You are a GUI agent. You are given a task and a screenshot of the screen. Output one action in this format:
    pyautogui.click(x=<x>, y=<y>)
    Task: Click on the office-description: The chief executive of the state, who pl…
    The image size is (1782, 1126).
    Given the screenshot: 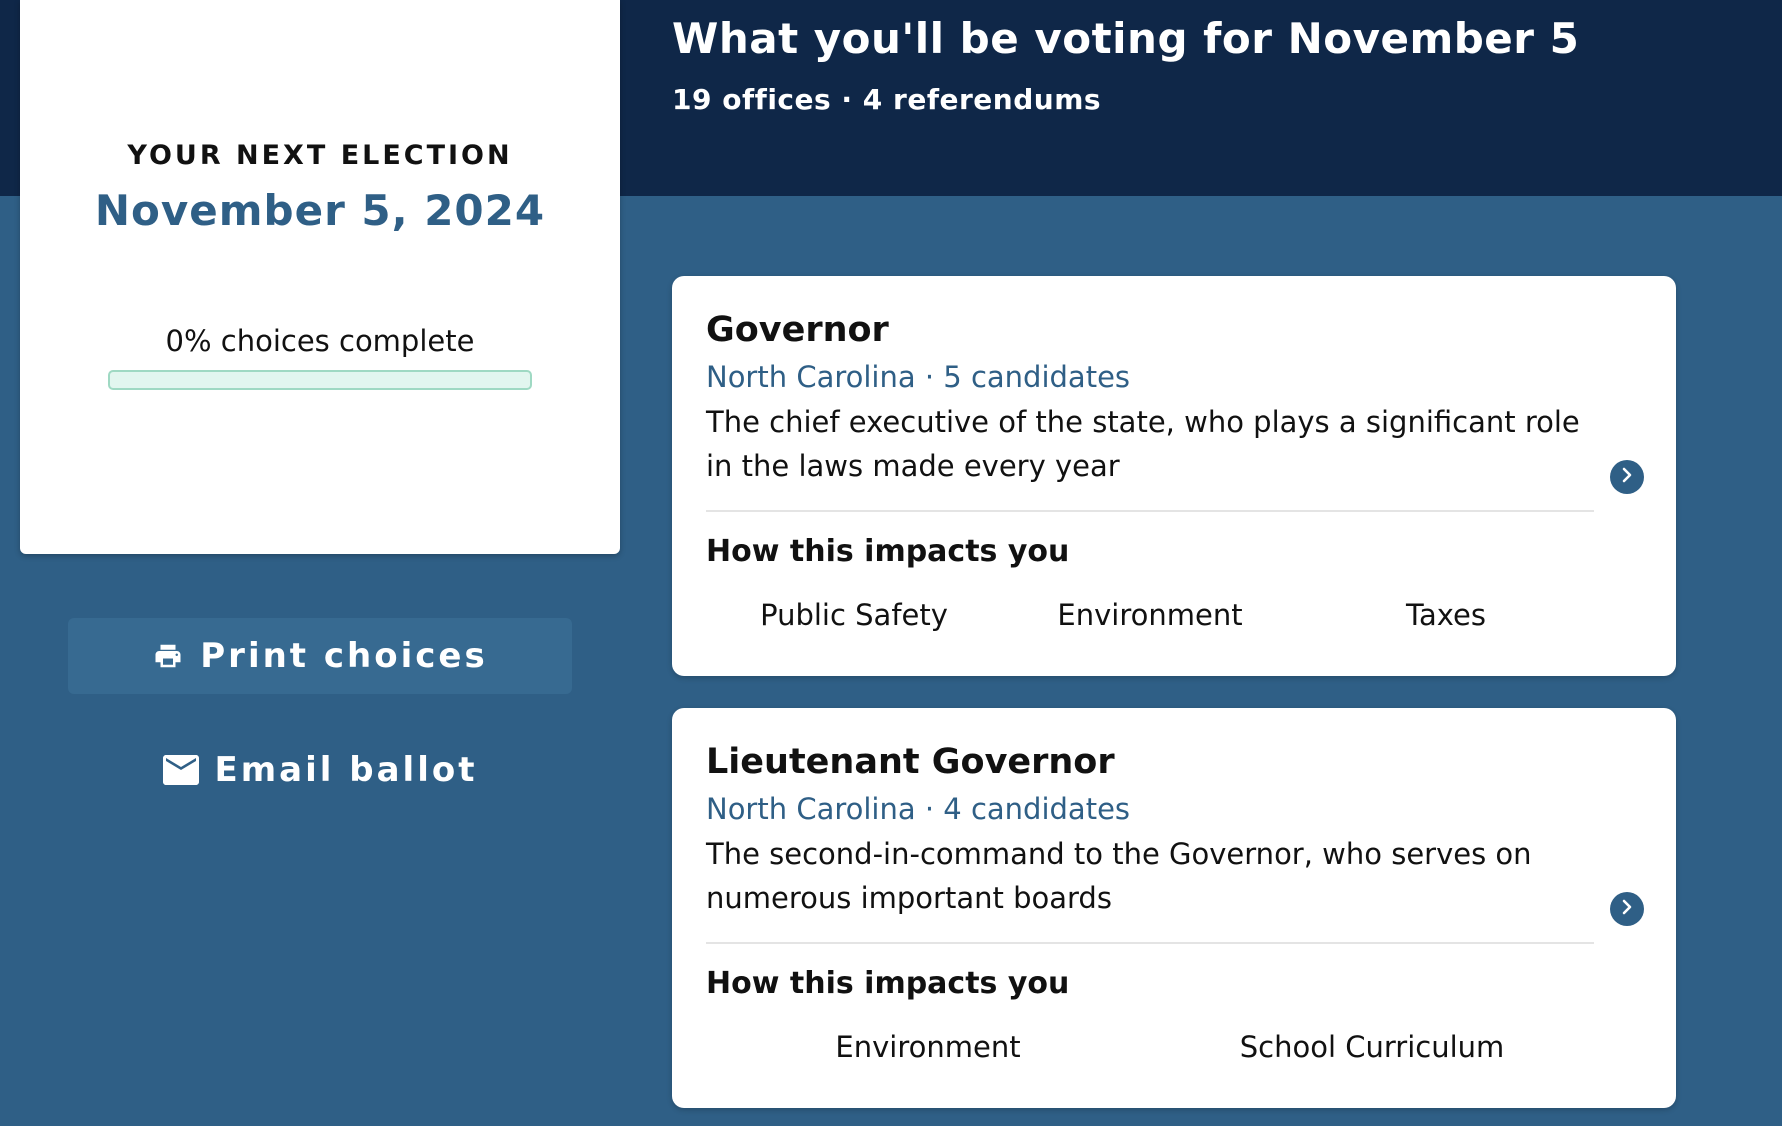 What is the action you would take?
    pyautogui.click(x=1143, y=444)
    